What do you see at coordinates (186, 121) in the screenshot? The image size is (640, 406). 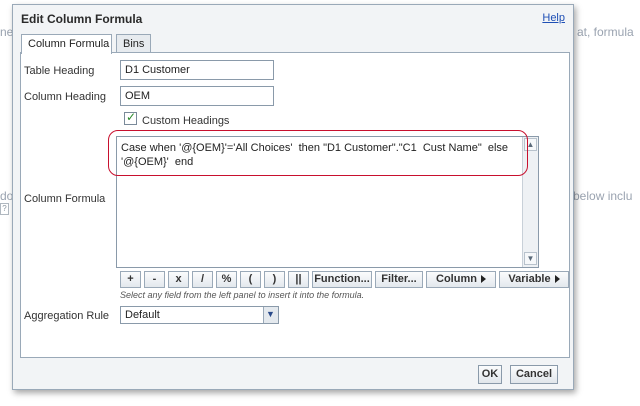 I see `custom-headings-label: Custom Headings` at bounding box center [186, 121].